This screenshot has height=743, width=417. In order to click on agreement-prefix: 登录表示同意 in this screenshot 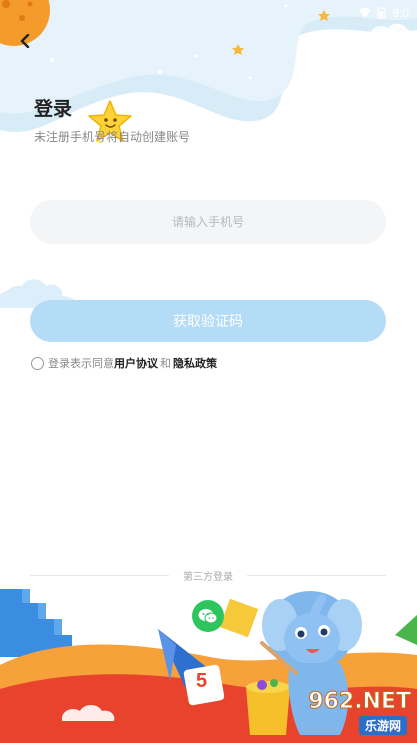, I will do `click(81, 363)`.